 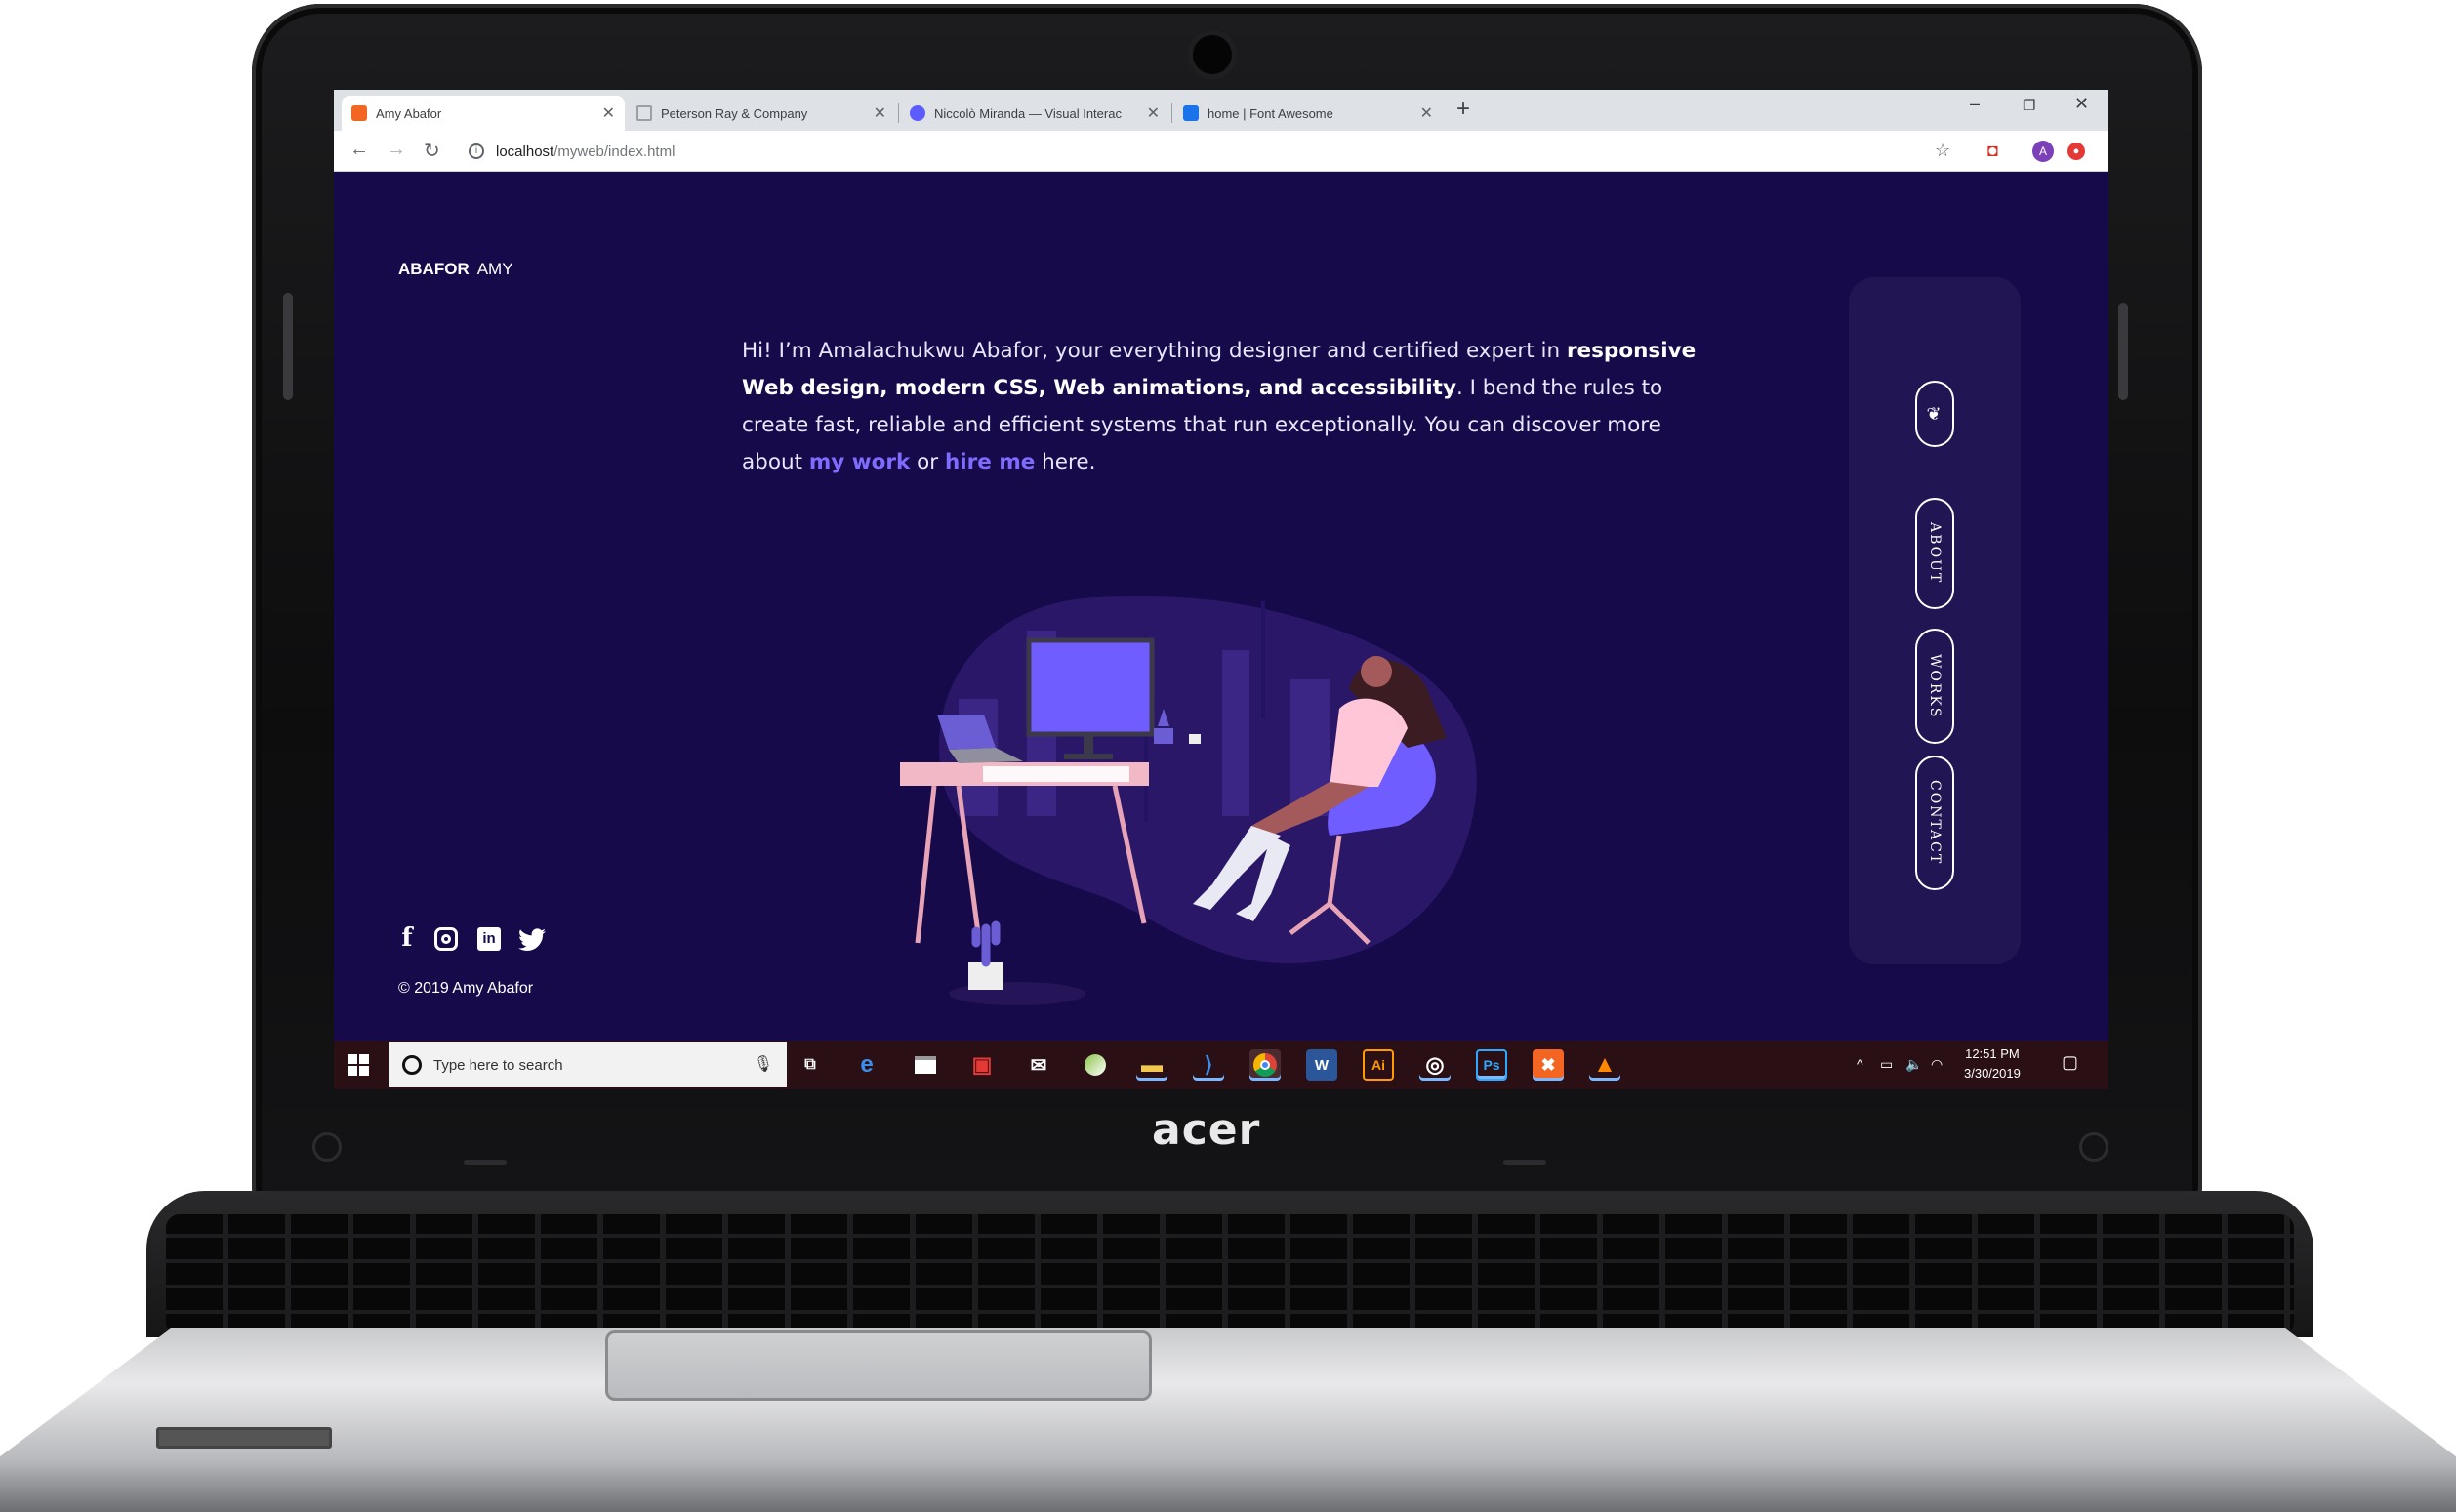 I want to click on bird-icon: ❦, so click(x=1935, y=414).